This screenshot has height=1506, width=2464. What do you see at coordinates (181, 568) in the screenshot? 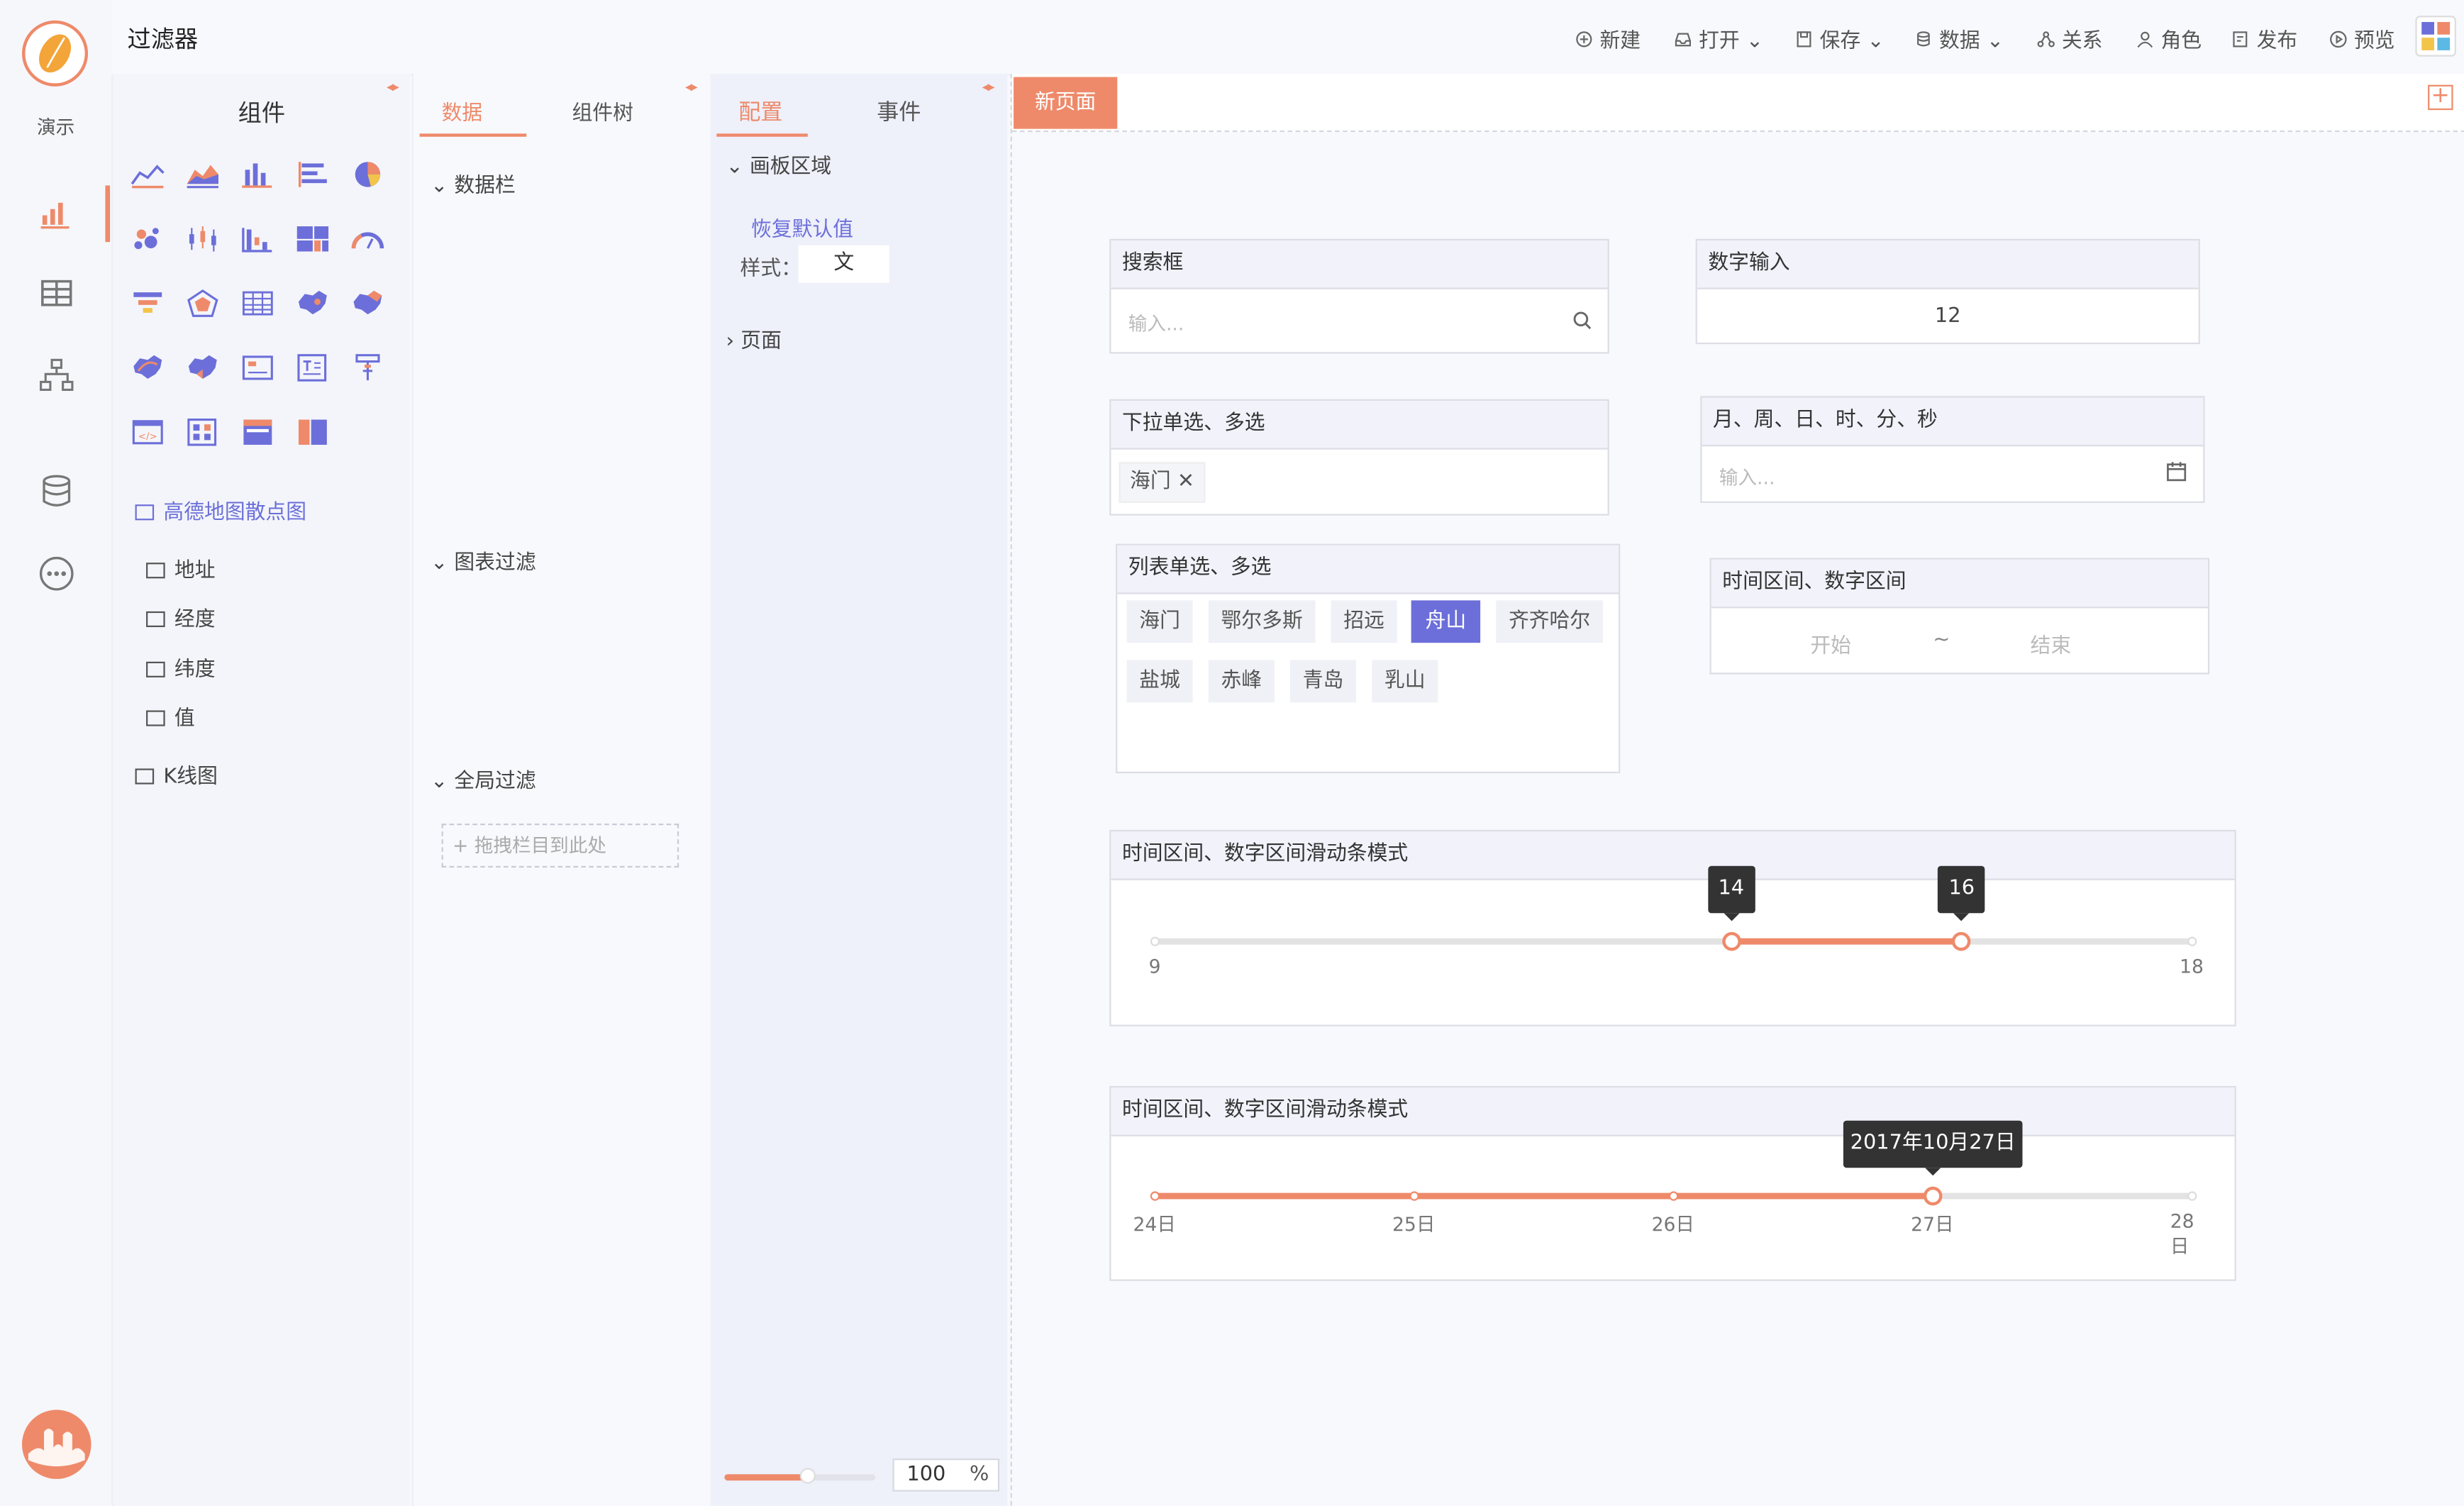
I see `field-item: 地址` at bounding box center [181, 568].